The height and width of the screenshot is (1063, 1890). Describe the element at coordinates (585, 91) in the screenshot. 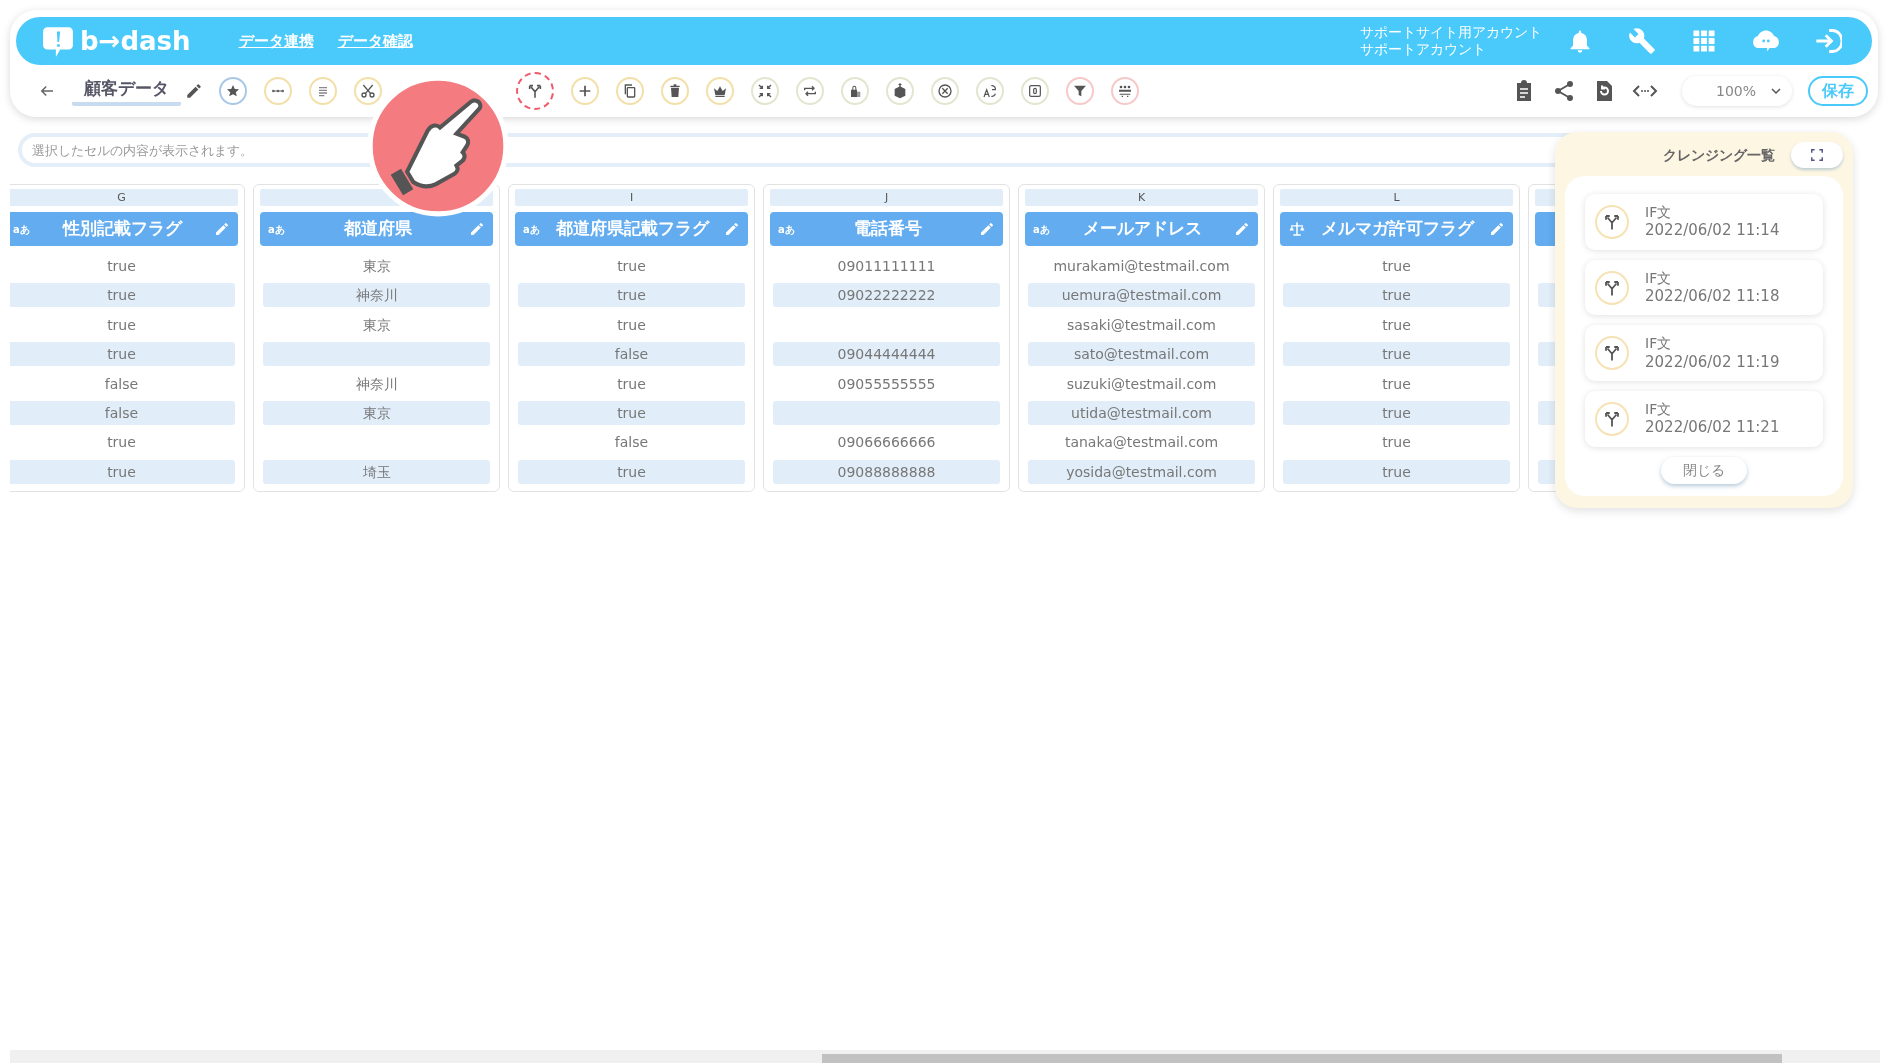

I see `plus-icon` at that location.